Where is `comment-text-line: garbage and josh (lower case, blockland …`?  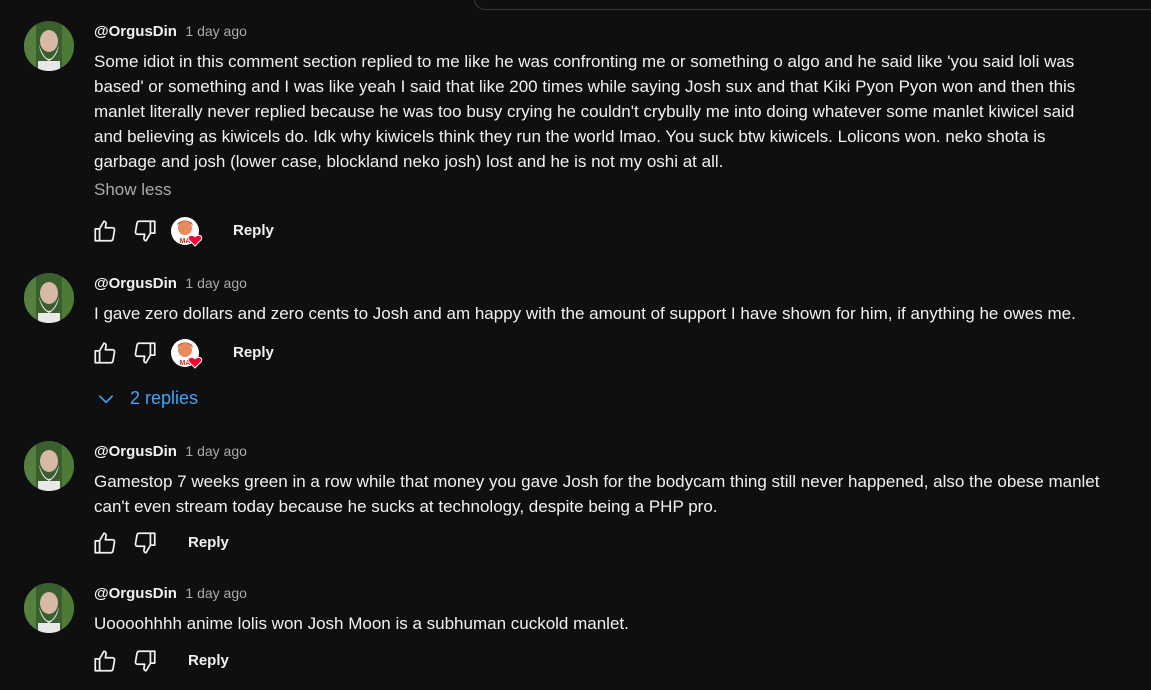
comment-text-line: garbage and josh (lower case, blockland … is located at coordinates (409, 161).